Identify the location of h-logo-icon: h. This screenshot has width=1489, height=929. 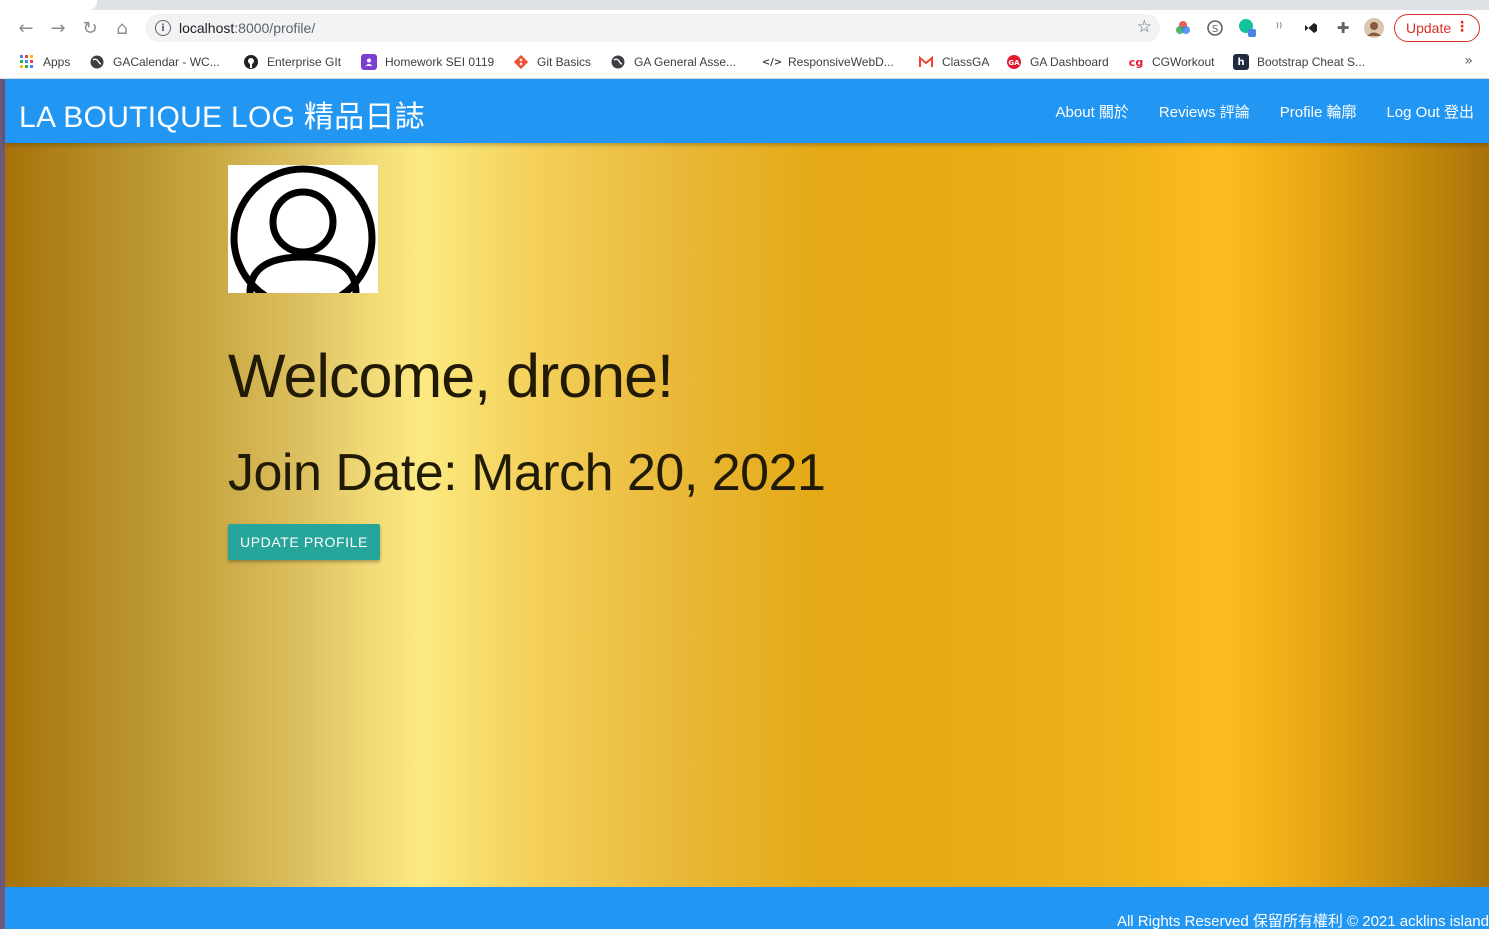
(1241, 62).